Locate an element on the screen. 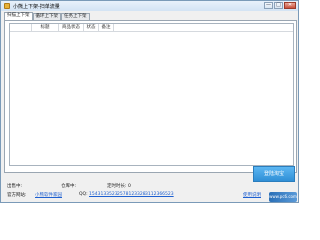 The height and width of the screenshot is (240, 320). tab-strip: 扫描上下架 循环上下架 任务上下架 is located at coordinates (47, 16).